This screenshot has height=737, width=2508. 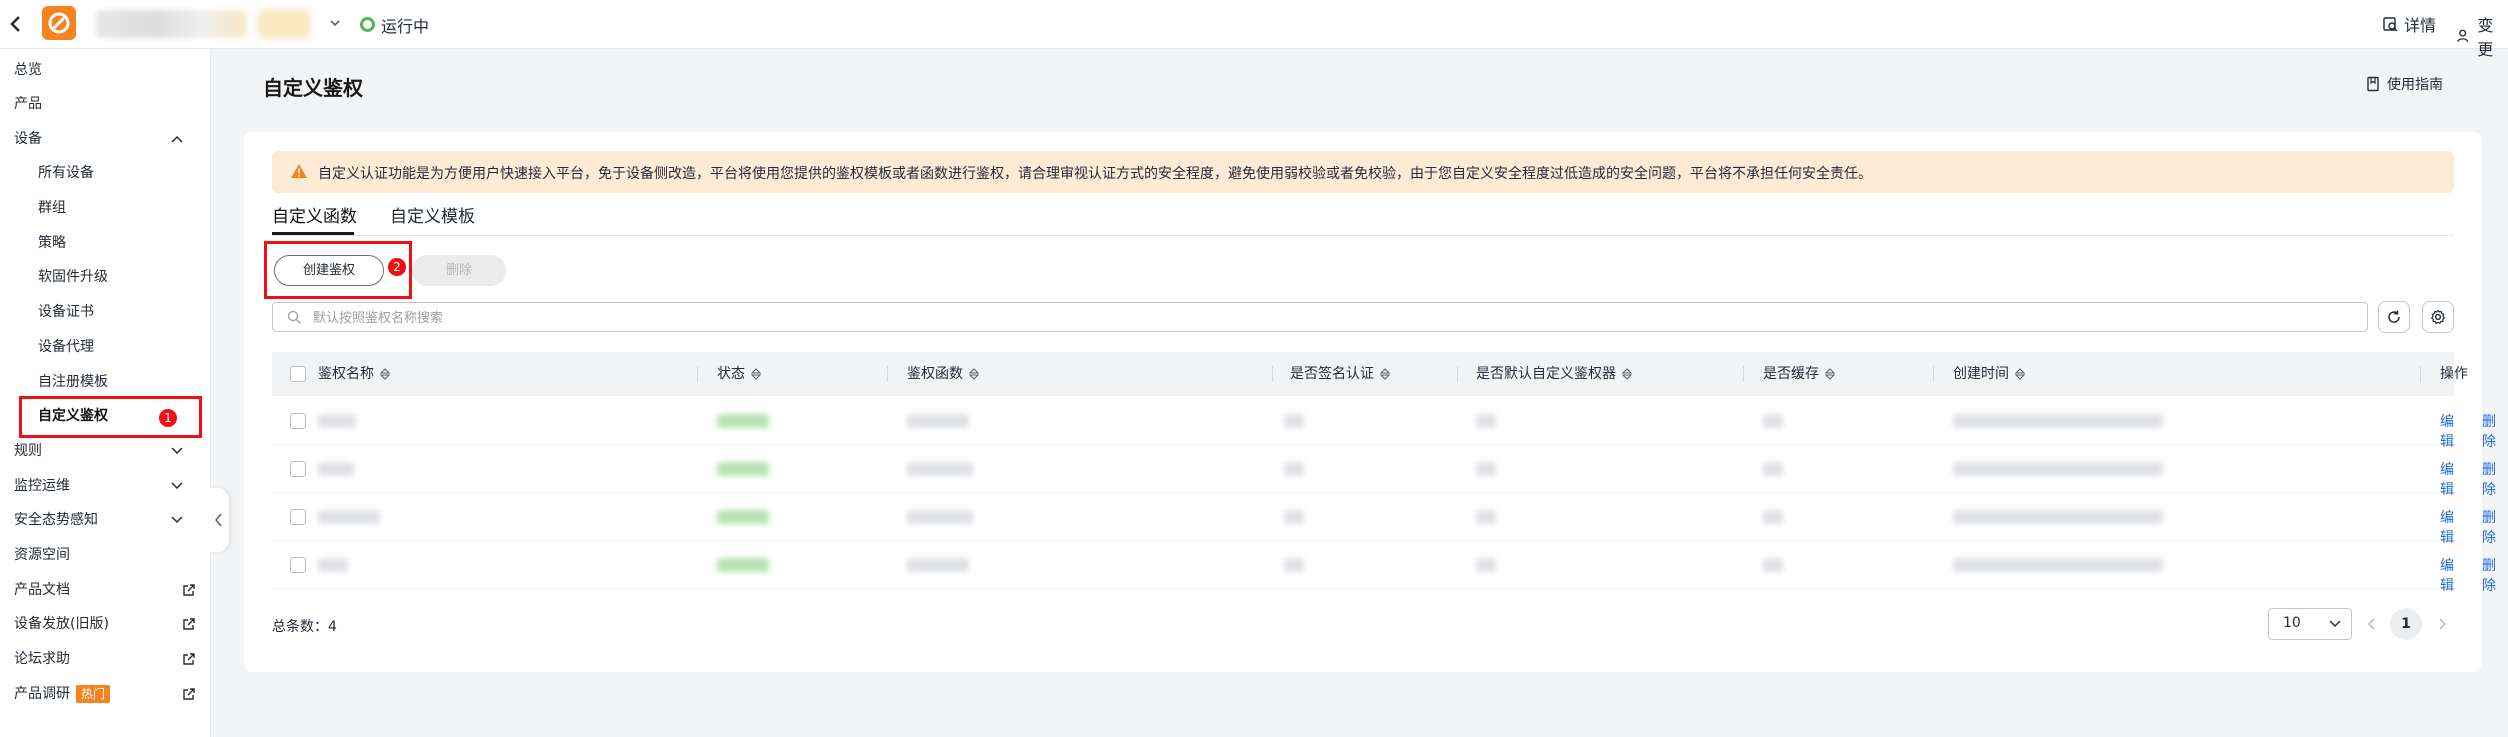 I want to click on column-header-name: 鉴权名称, so click(x=354, y=374).